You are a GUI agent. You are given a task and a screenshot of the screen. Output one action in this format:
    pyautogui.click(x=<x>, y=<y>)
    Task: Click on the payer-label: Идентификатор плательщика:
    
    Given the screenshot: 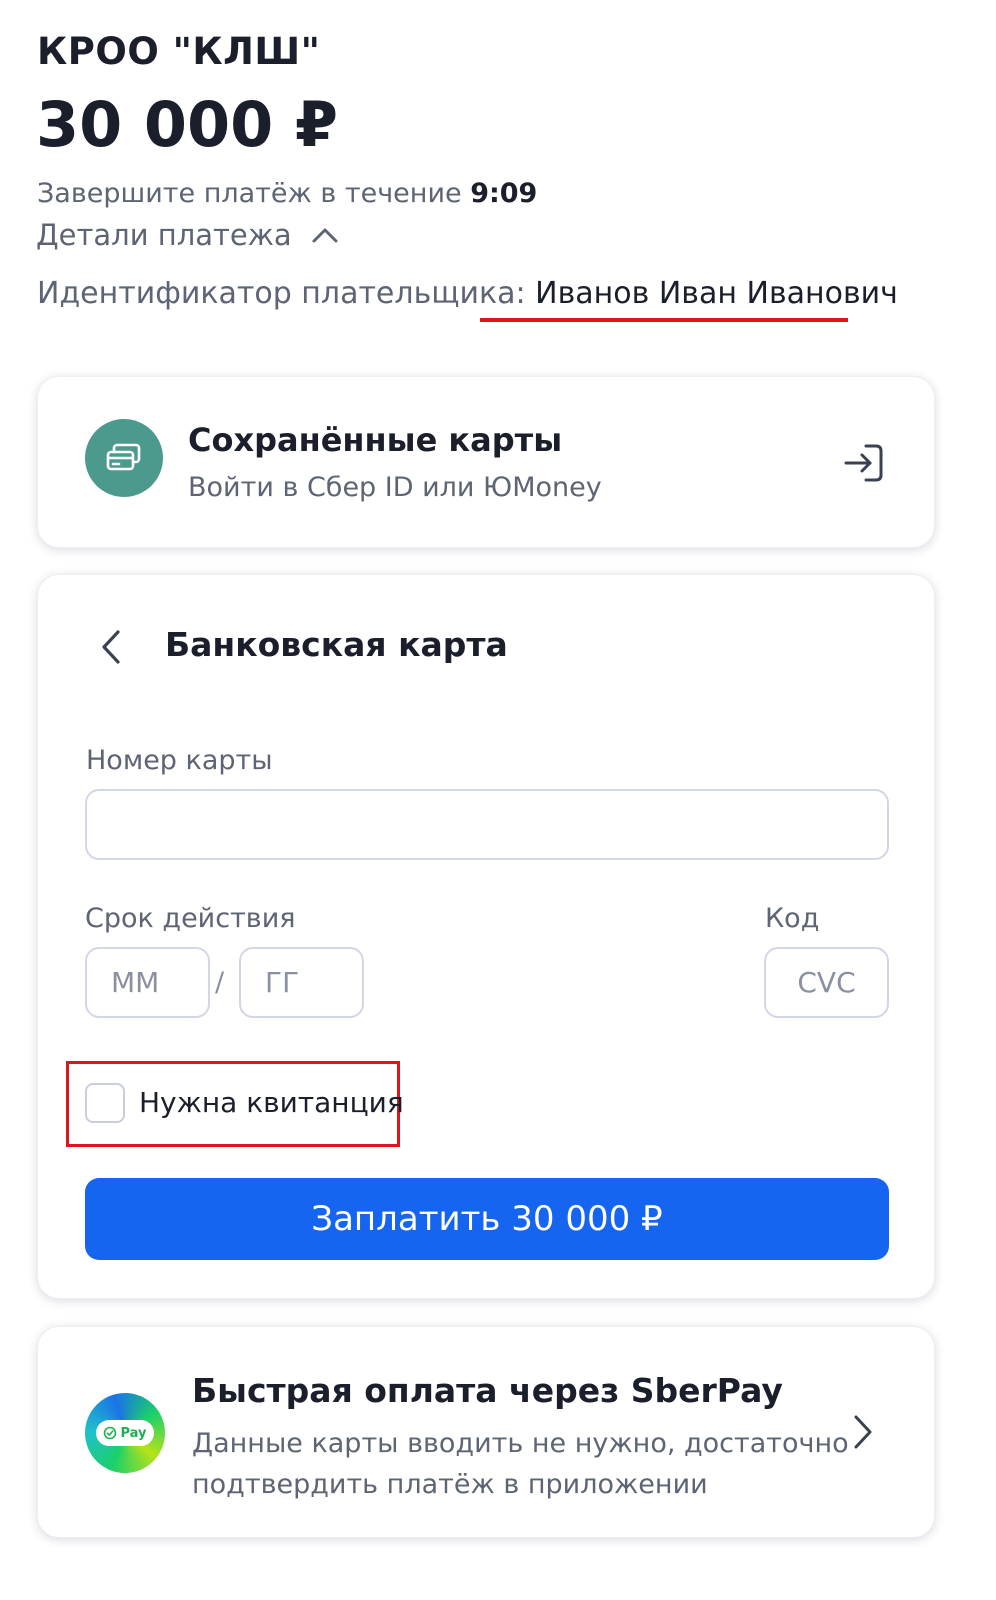 What is the action you would take?
    pyautogui.click(x=286, y=293)
    